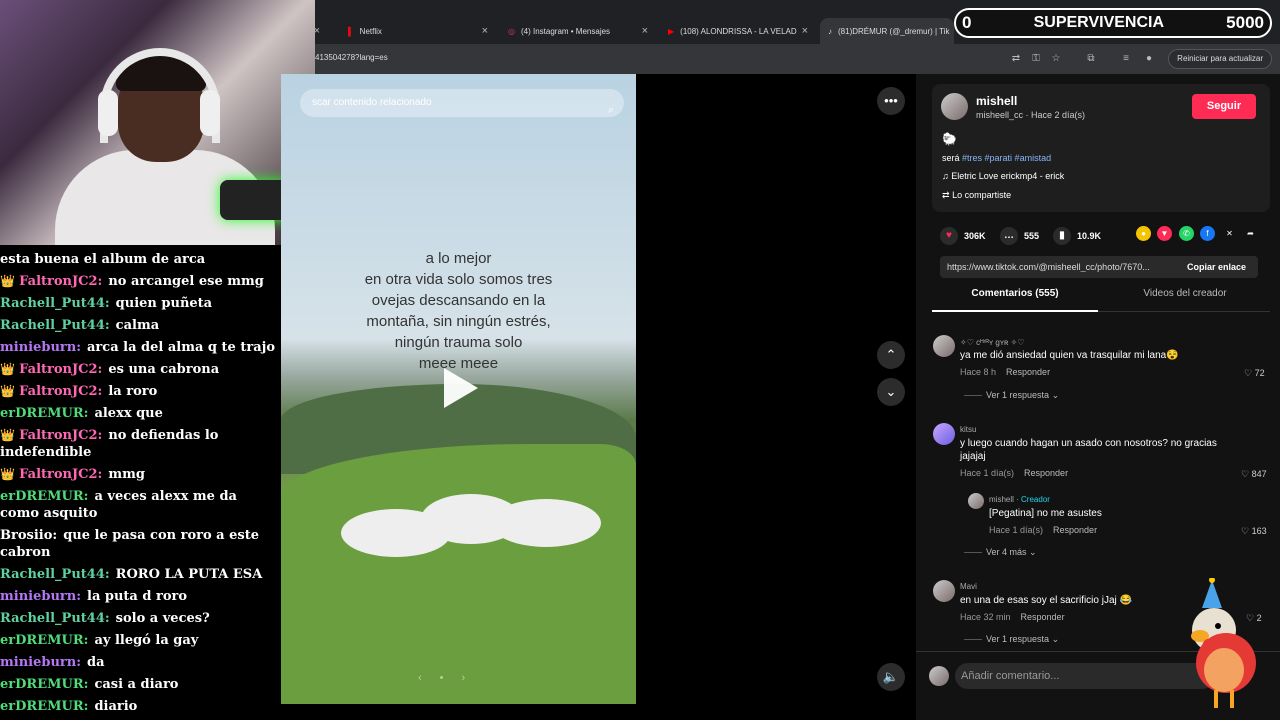 The width and height of the screenshot is (1280, 720). What do you see at coordinates (103, 259) in the screenshot?
I see `chat-text: esta buena el album de arca` at bounding box center [103, 259].